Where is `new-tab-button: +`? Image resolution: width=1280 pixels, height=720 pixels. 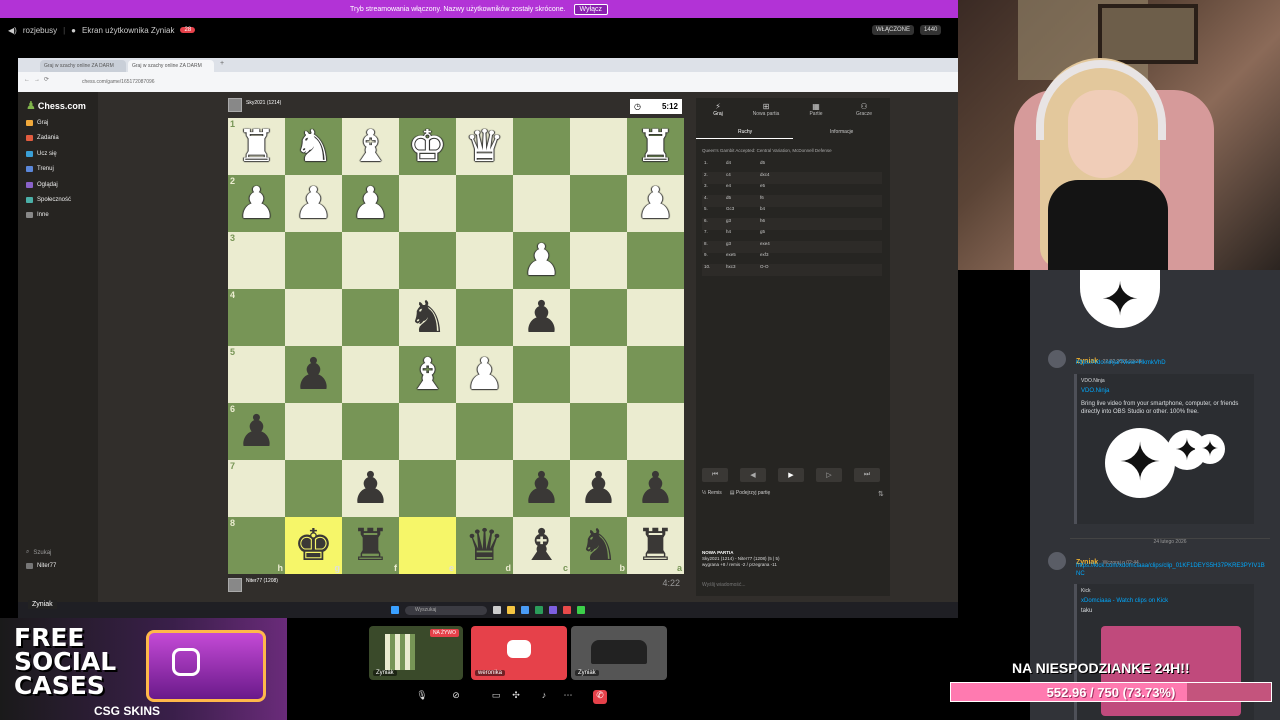
new-tab-button: + is located at coordinates (220, 66).